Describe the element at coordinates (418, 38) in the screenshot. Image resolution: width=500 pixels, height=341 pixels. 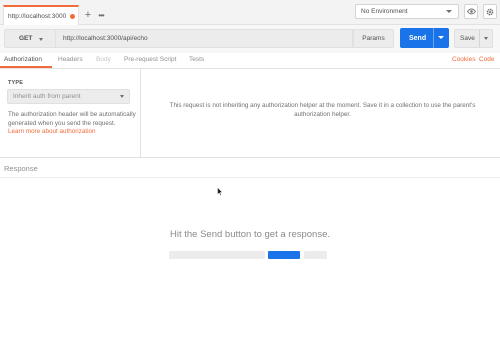
I see `send-label: Send` at that location.